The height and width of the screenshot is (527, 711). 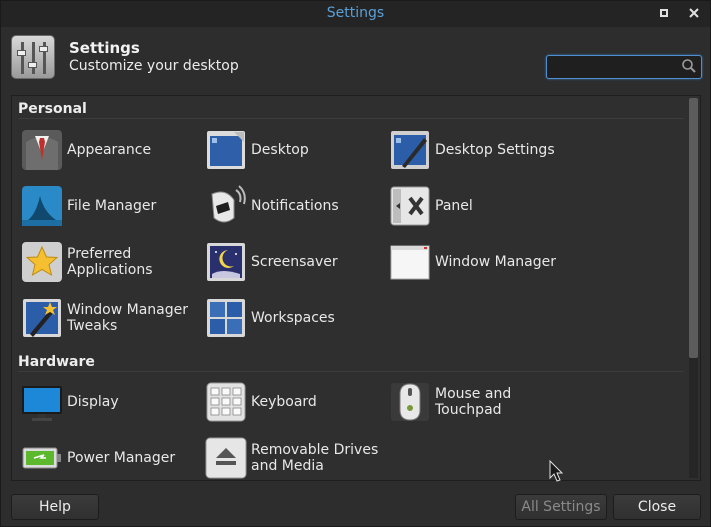 What do you see at coordinates (104, 48) in the screenshot?
I see `page-title: Settings` at bounding box center [104, 48].